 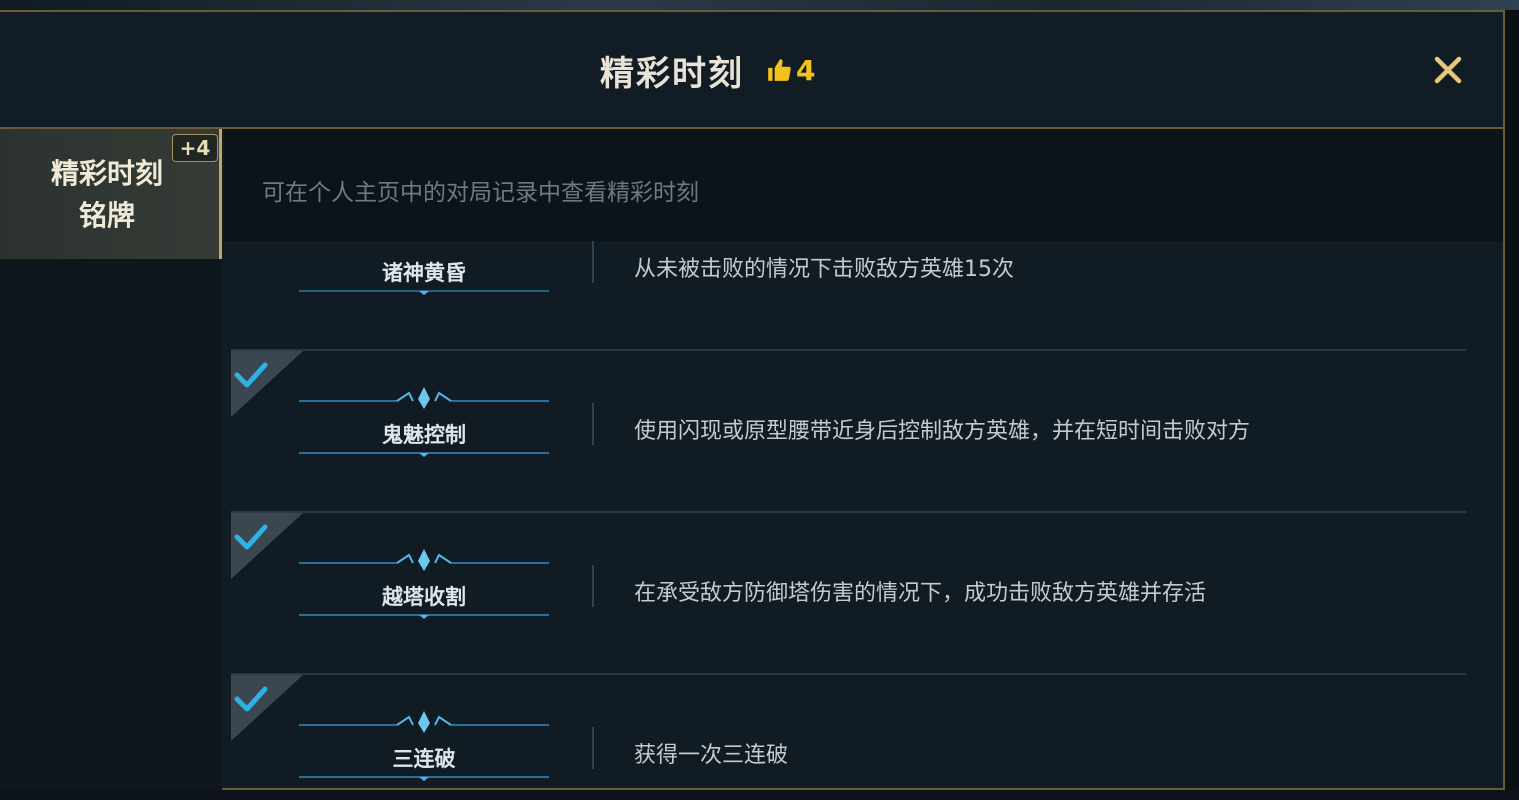 I want to click on window-top-strip, so click(x=759, y=5).